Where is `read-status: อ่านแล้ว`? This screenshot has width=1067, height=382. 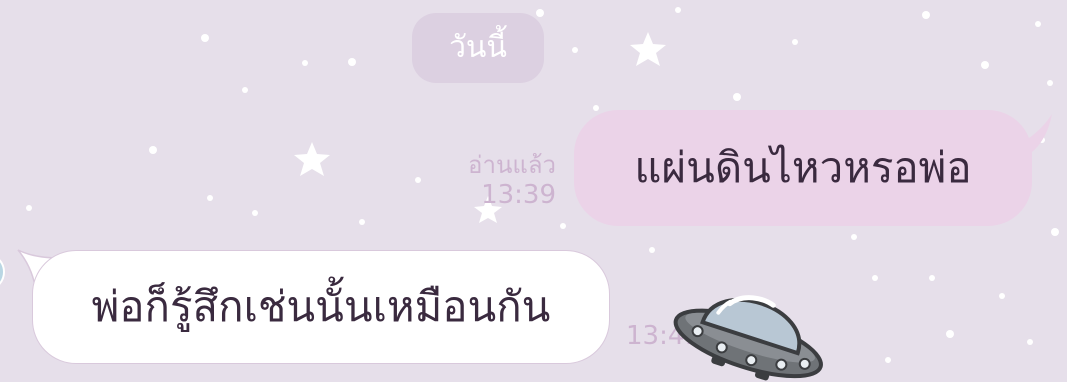 read-status: อ่านแล้ว is located at coordinates (512, 165).